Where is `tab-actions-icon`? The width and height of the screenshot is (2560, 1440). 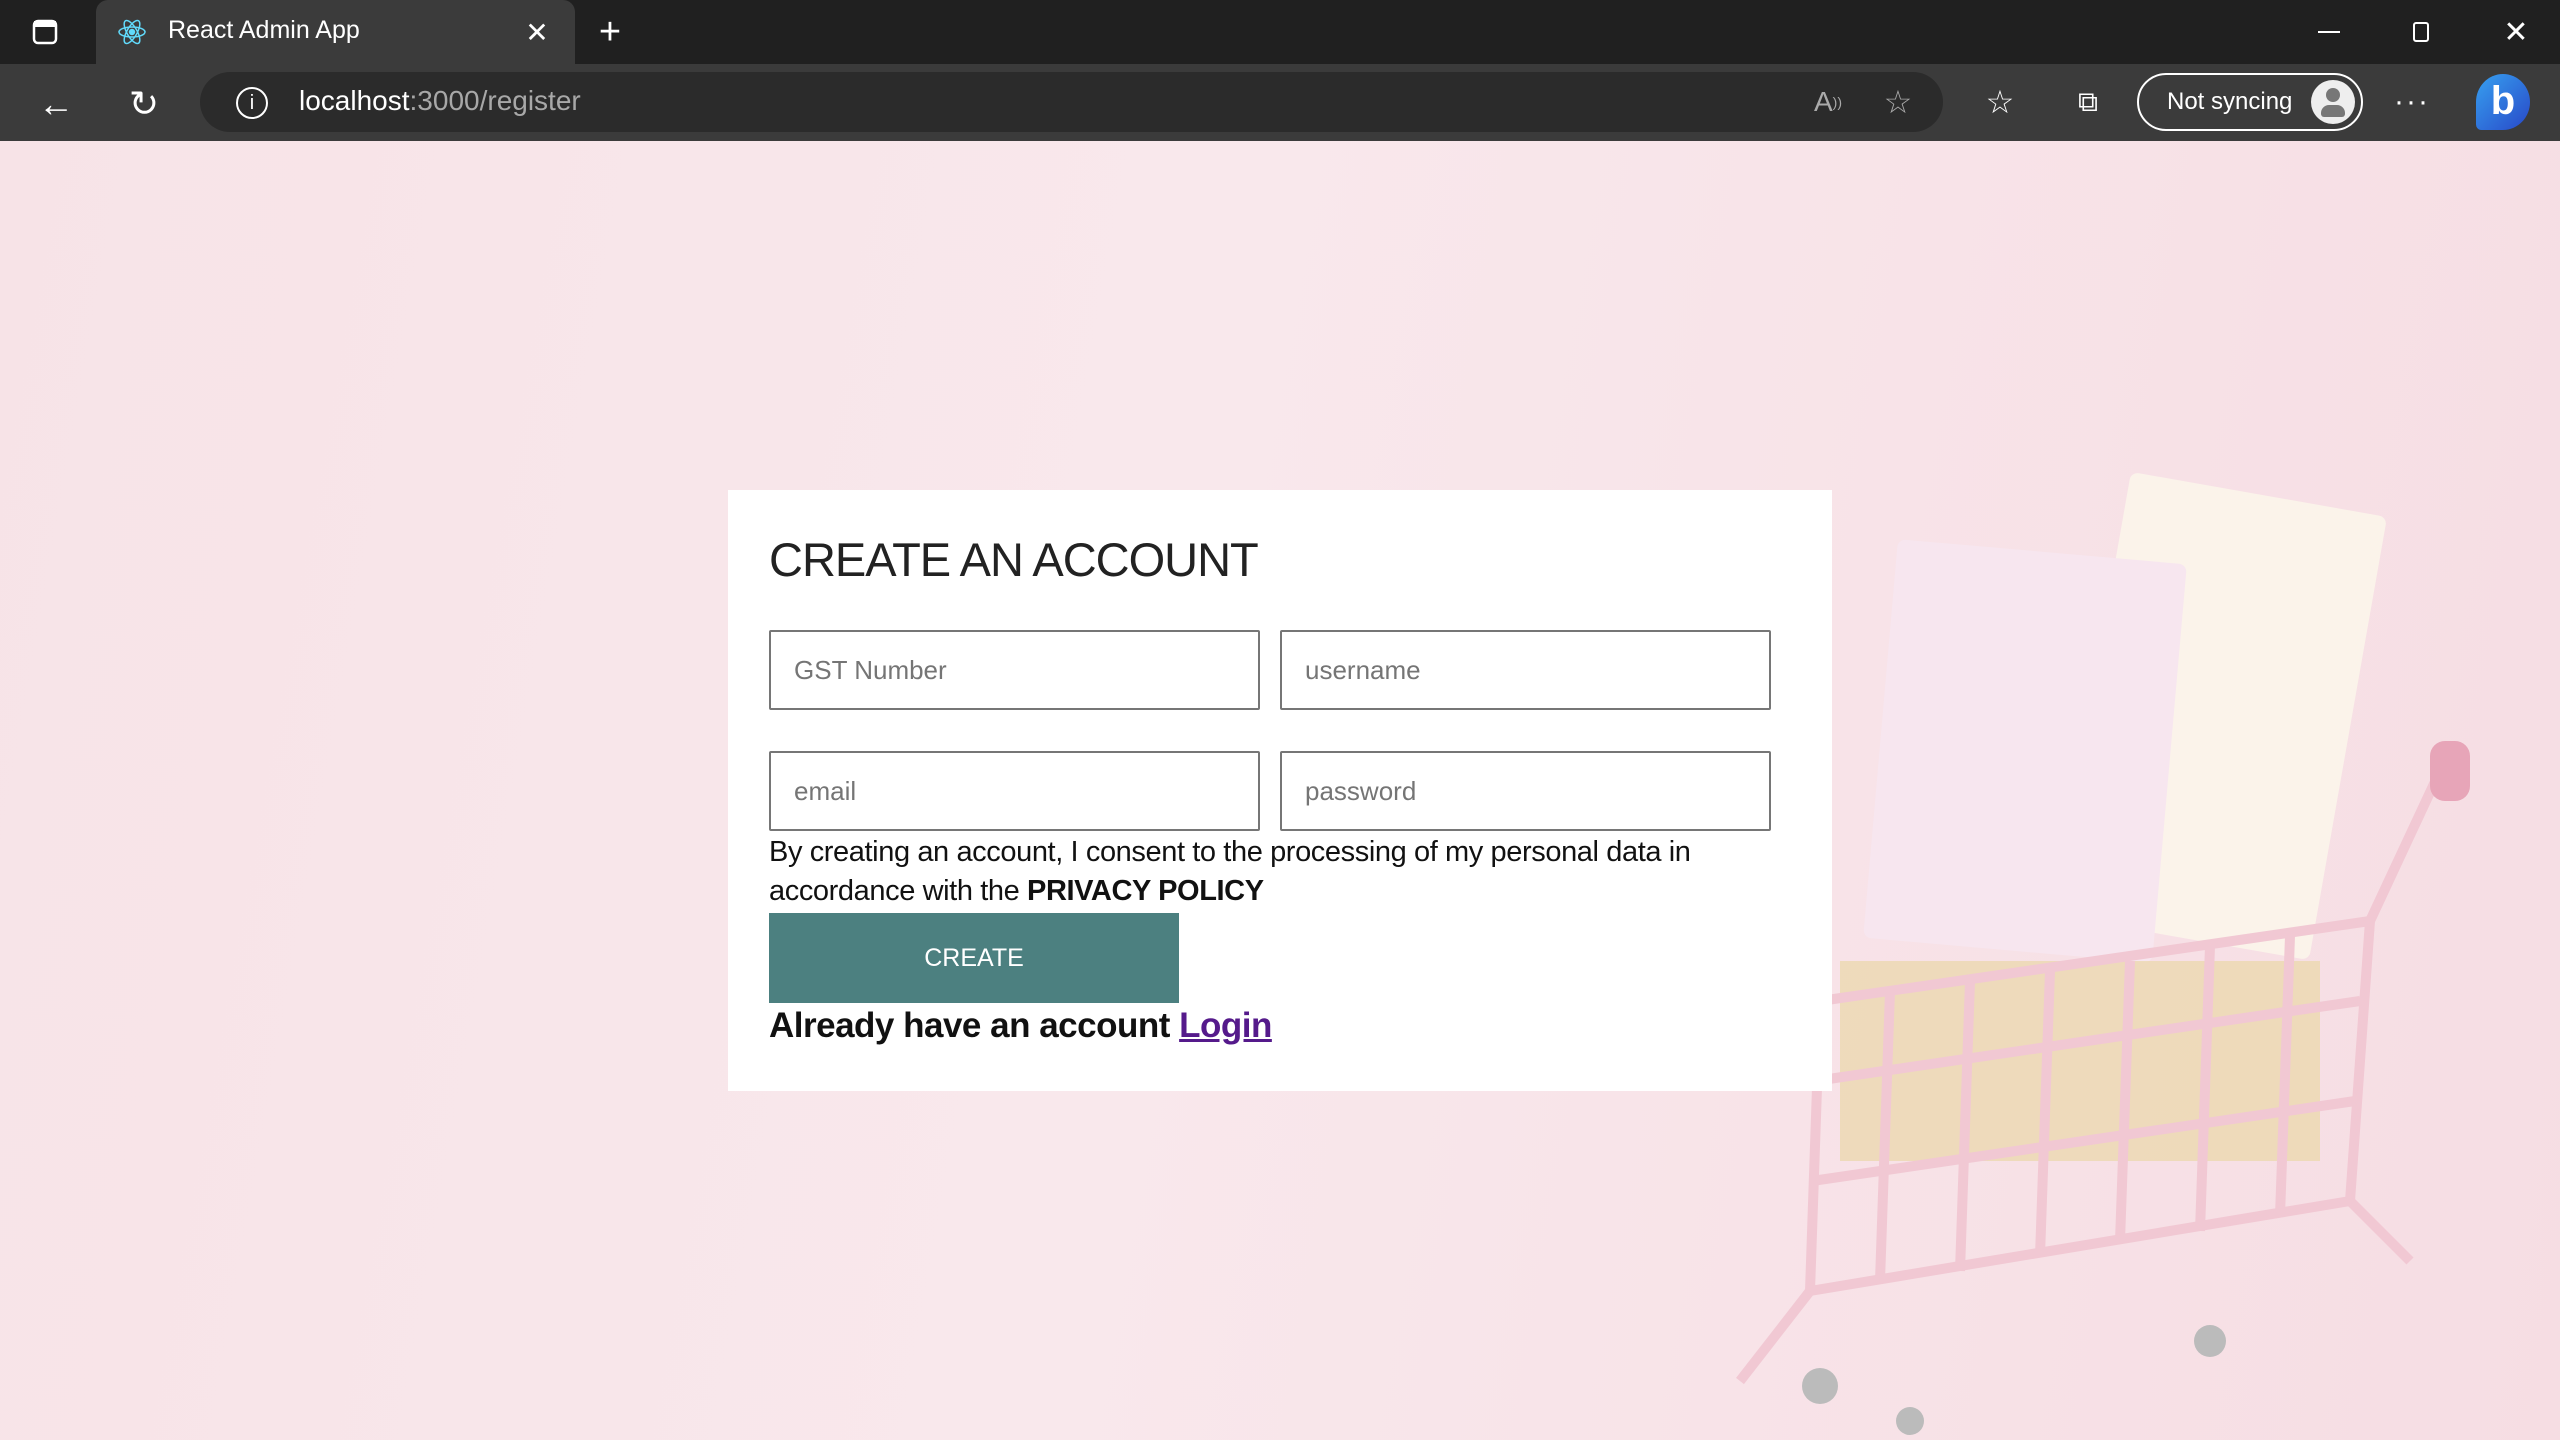 tab-actions-icon is located at coordinates (45, 32).